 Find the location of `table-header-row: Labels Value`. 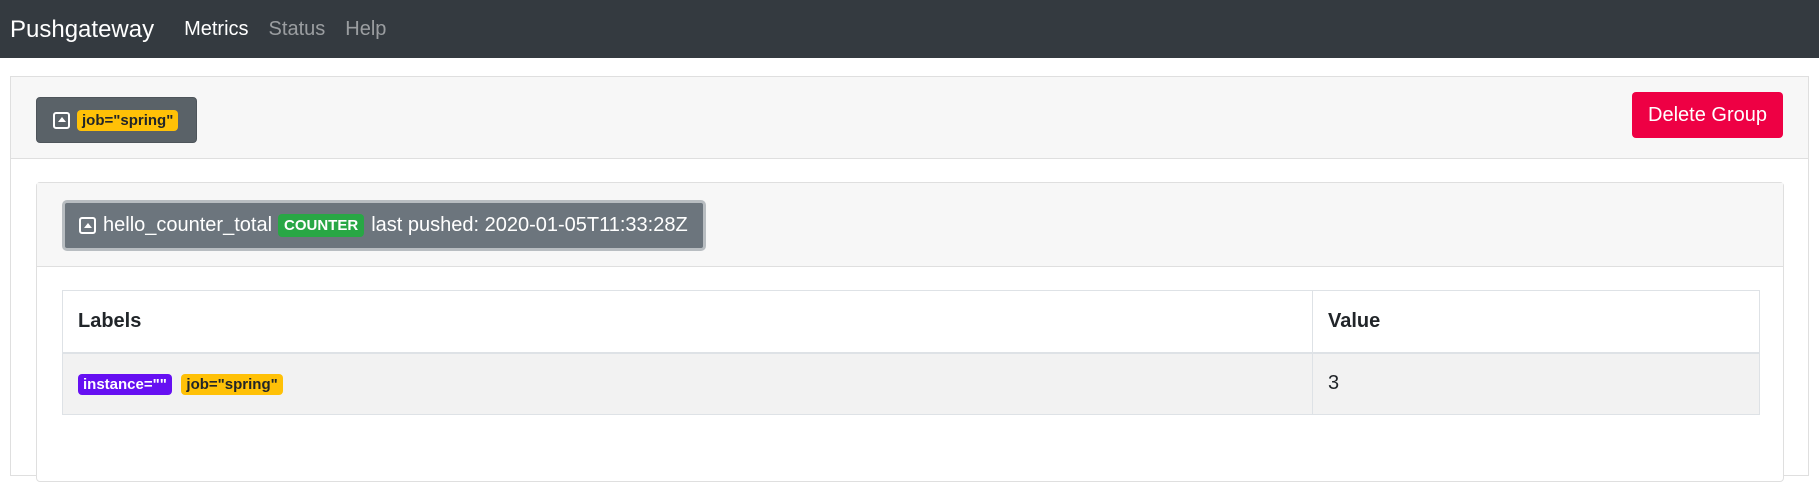

table-header-row: Labels Value is located at coordinates (911, 322).